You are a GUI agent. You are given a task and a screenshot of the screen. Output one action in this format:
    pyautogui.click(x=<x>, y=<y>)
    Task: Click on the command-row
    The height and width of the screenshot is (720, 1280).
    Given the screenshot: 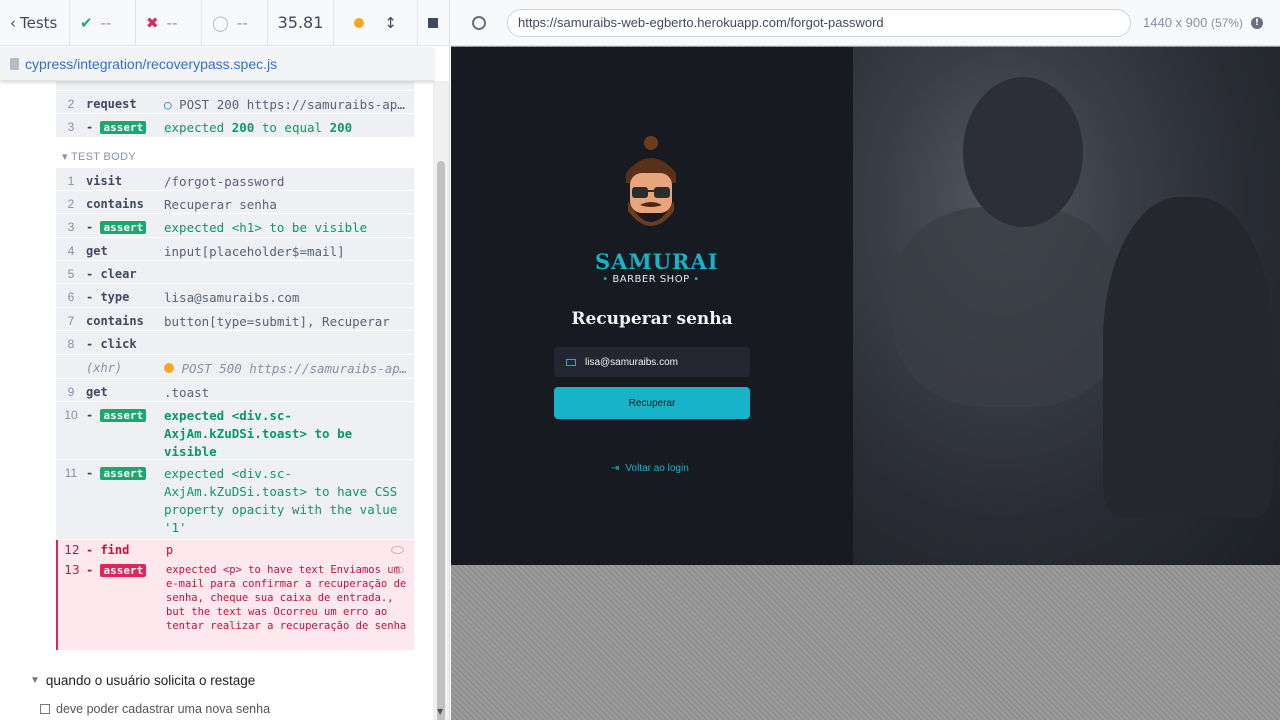 What is the action you would take?
    pyautogui.click(x=235, y=86)
    